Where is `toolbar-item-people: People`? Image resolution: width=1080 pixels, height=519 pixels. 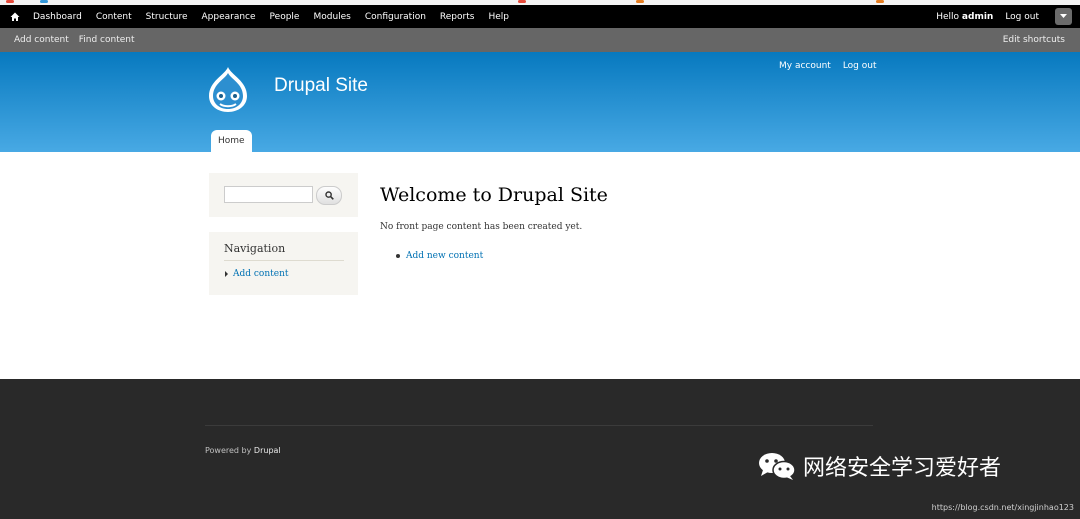
toolbar-item-people: People is located at coordinates (285, 17).